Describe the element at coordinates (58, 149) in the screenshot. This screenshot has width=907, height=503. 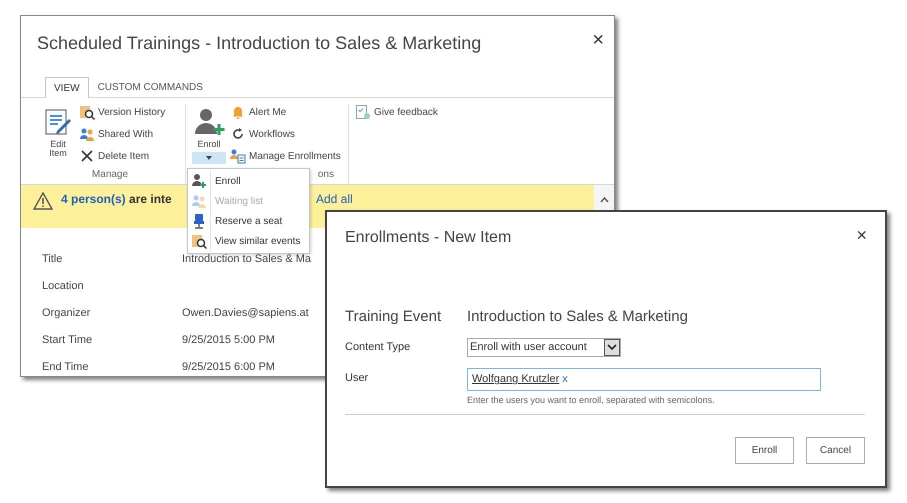
I see `edit-item-button: Edit Item` at that location.